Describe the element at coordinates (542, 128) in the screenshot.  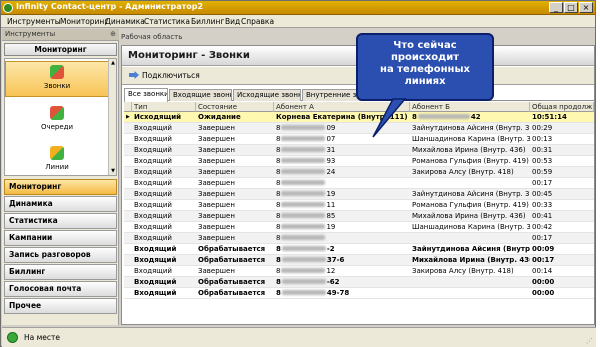
I see `cell-duration: 00:29` at that location.